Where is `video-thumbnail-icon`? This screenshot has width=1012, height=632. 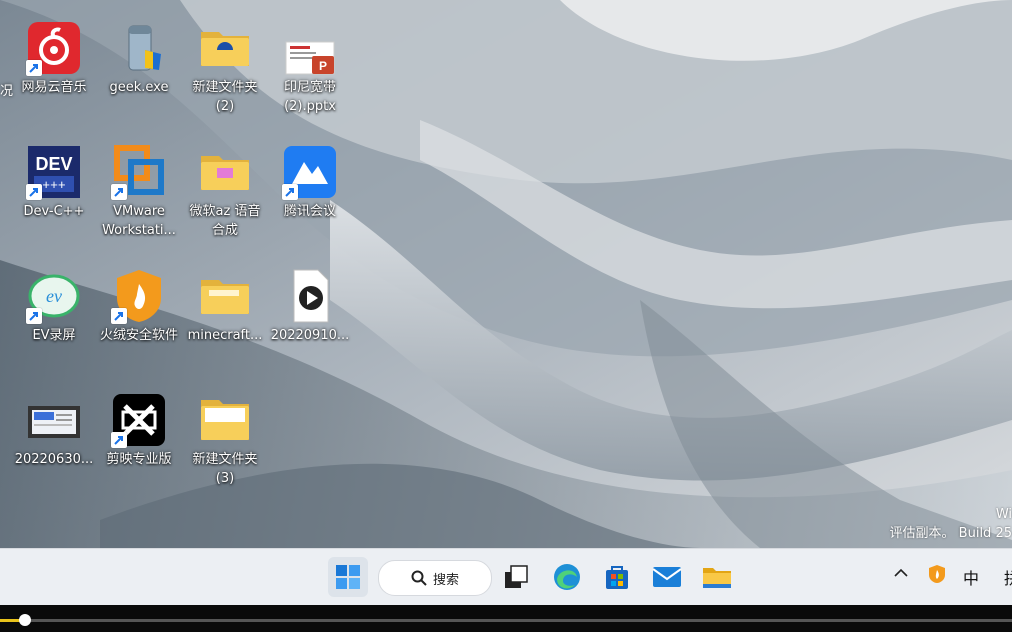 video-thumbnail-icon is located at coordinates (54, 420).